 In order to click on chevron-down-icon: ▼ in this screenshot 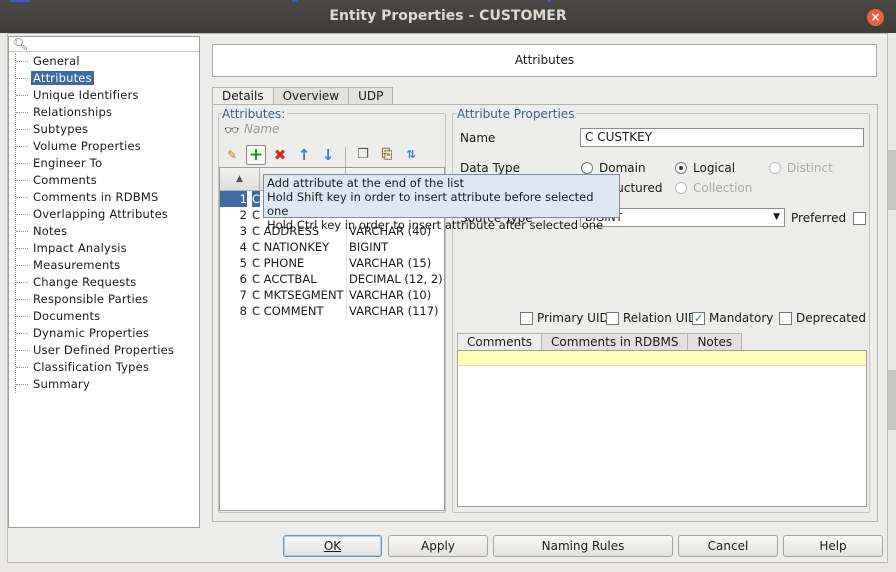, I will do `click(776, 217)`.